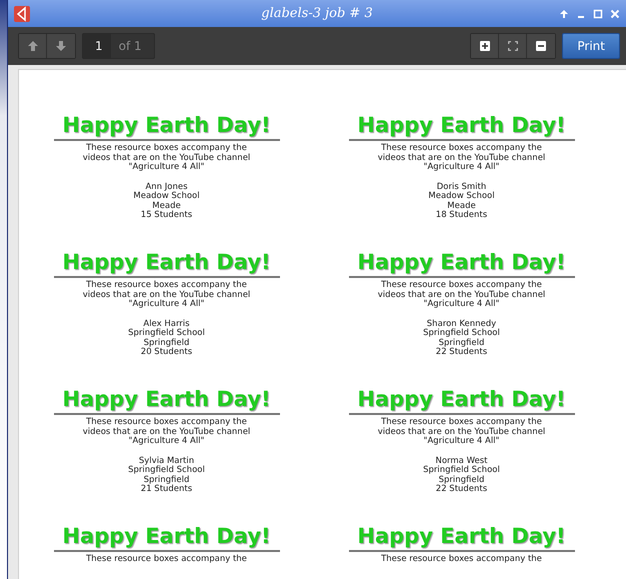 The height and width of the screenshot is (579, 626). Describe the element at coordinates (166, 339) in the screenshot. I see `label-address: Alex Harris Springfield School Springfield 20 Students` at that location.